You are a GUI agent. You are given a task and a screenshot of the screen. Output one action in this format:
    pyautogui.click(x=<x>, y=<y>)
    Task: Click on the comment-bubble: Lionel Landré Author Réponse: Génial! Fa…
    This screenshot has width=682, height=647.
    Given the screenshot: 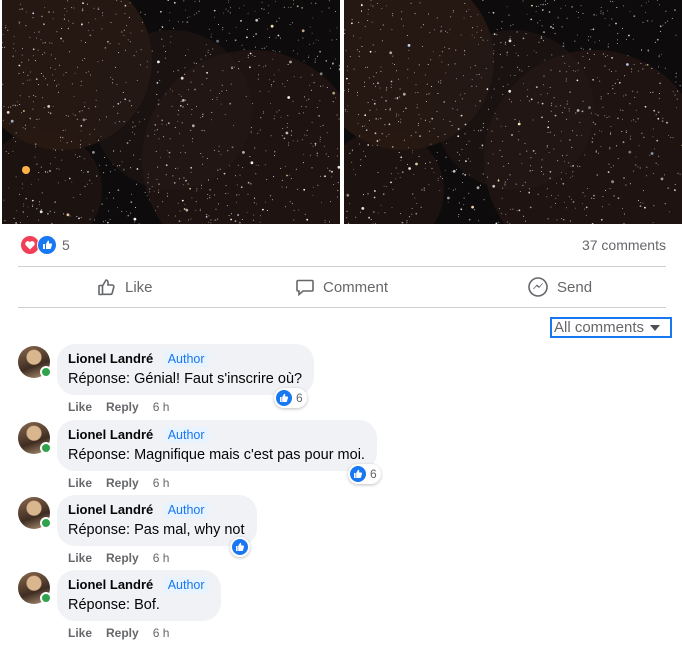 What is the action you would take?
    pyautogui.click(x=186, y=369)
    